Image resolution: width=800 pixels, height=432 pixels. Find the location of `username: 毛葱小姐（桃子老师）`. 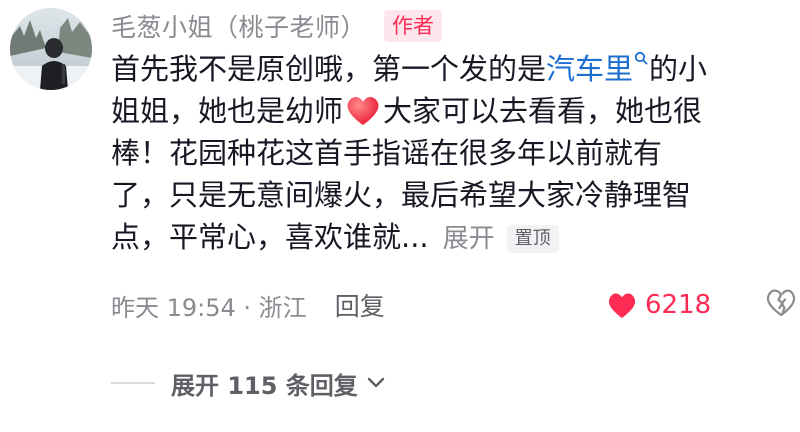

username: 毛葱小姐（桃子老师） is located at coordinates (238, 26).